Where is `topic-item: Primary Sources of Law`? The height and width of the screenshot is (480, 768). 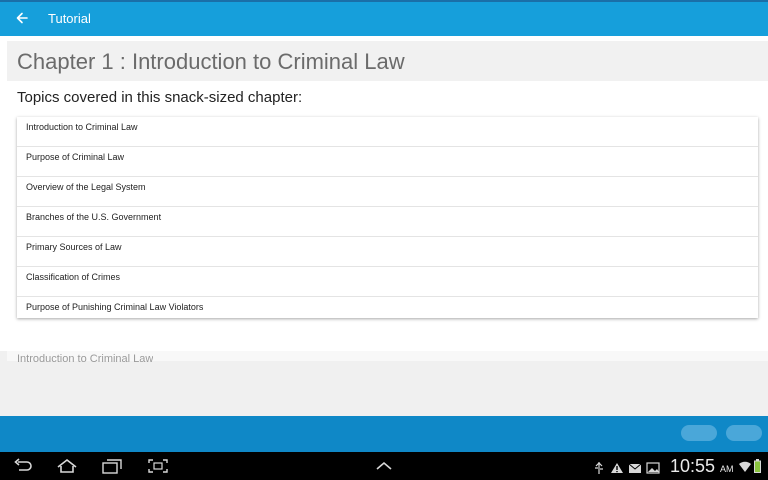 topic-item: Primary Sources of Law is located at coordinates (387, 252).